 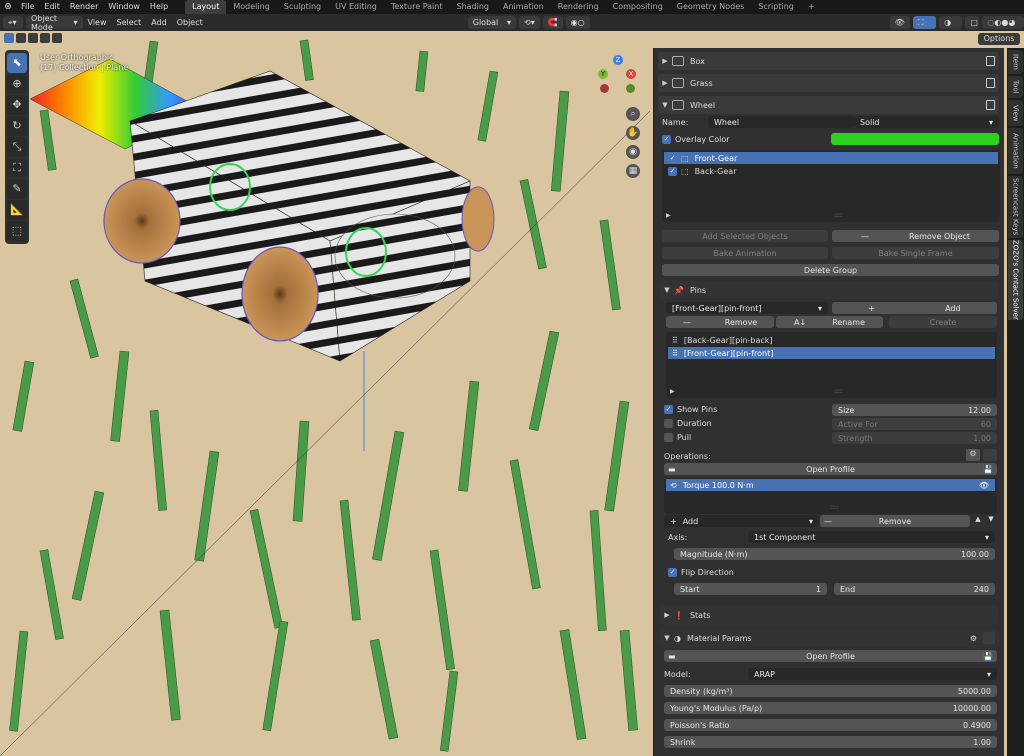 What do you see at coordinates (720, 322) in the screenshot?
I see `remove-pin-button: — Remove` at bounding box center [720, 322].